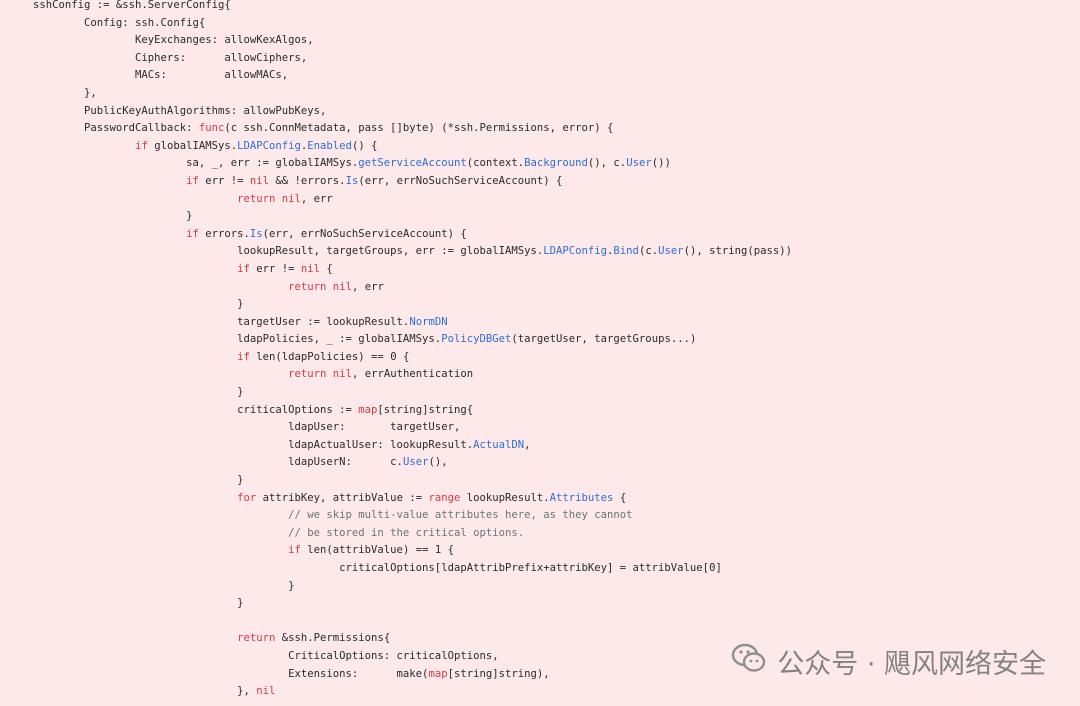  I want to click on code-token: Enabled, so click(329, 145).